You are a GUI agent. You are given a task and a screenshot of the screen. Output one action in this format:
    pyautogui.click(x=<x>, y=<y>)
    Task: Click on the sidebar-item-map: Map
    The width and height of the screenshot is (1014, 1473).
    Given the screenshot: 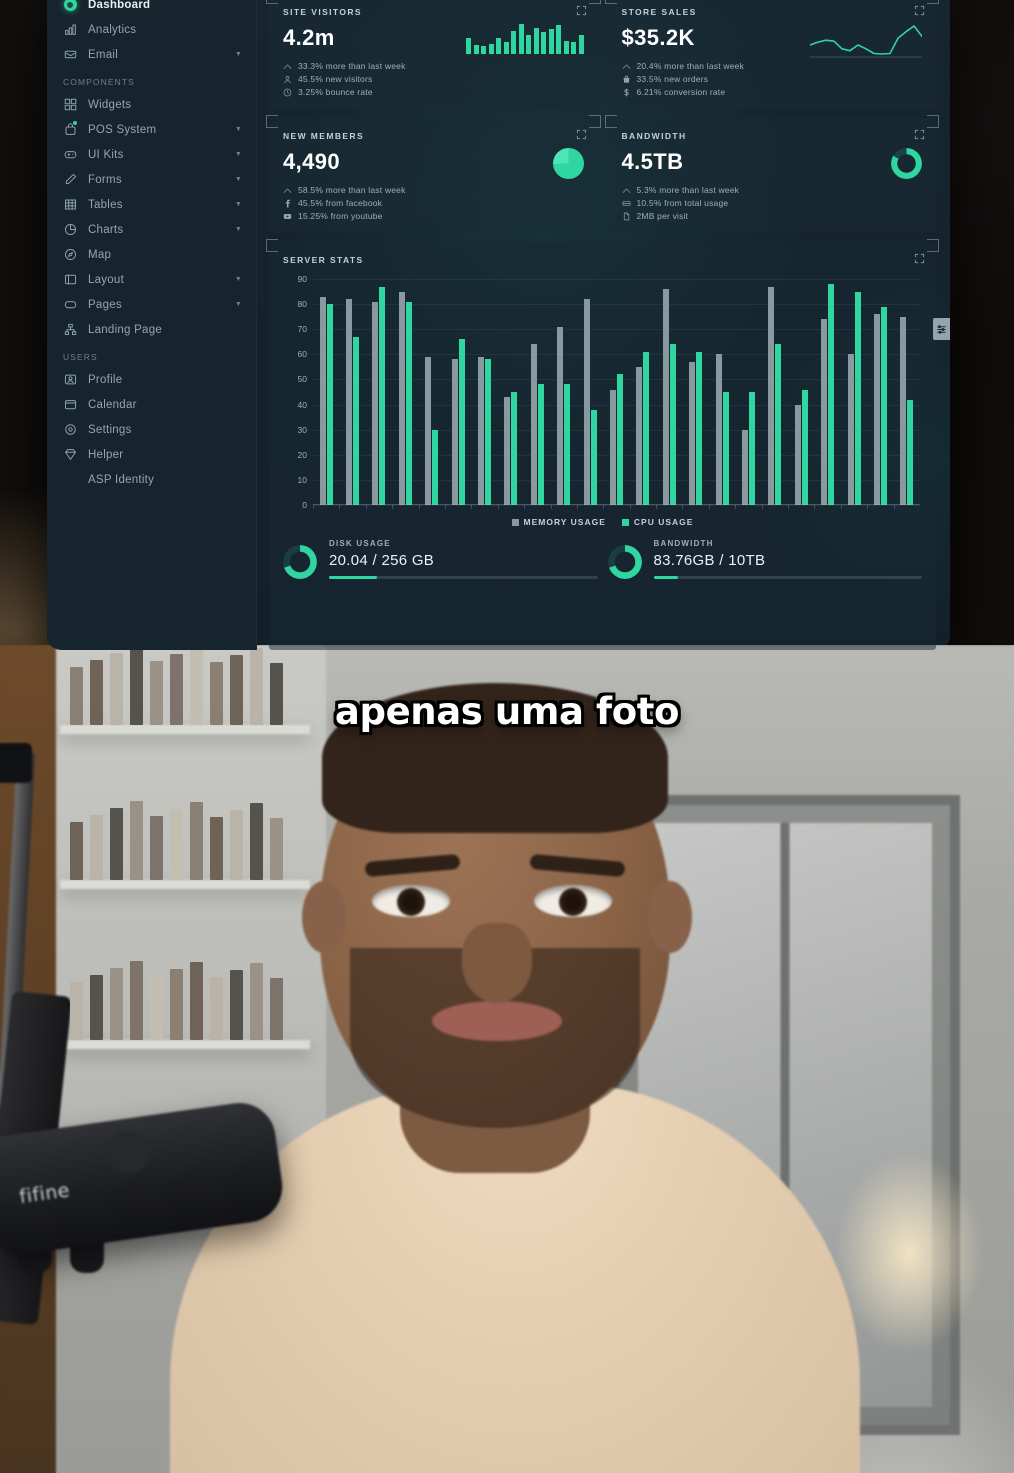 What is the action you would take?
    pyautogui.click(x=151, y=254)
    